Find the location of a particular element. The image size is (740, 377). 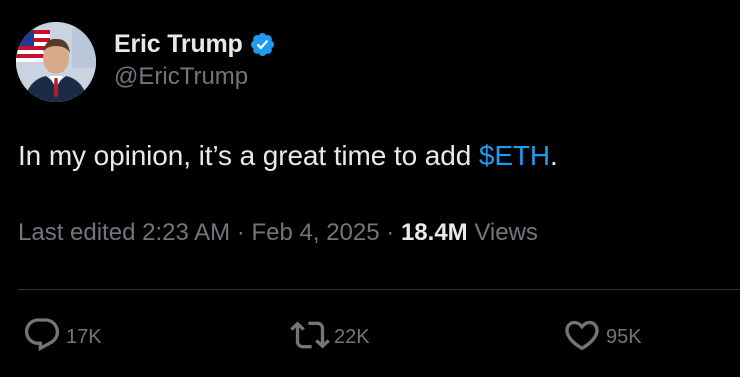

reply-icon is located at coordinates (42, 337).